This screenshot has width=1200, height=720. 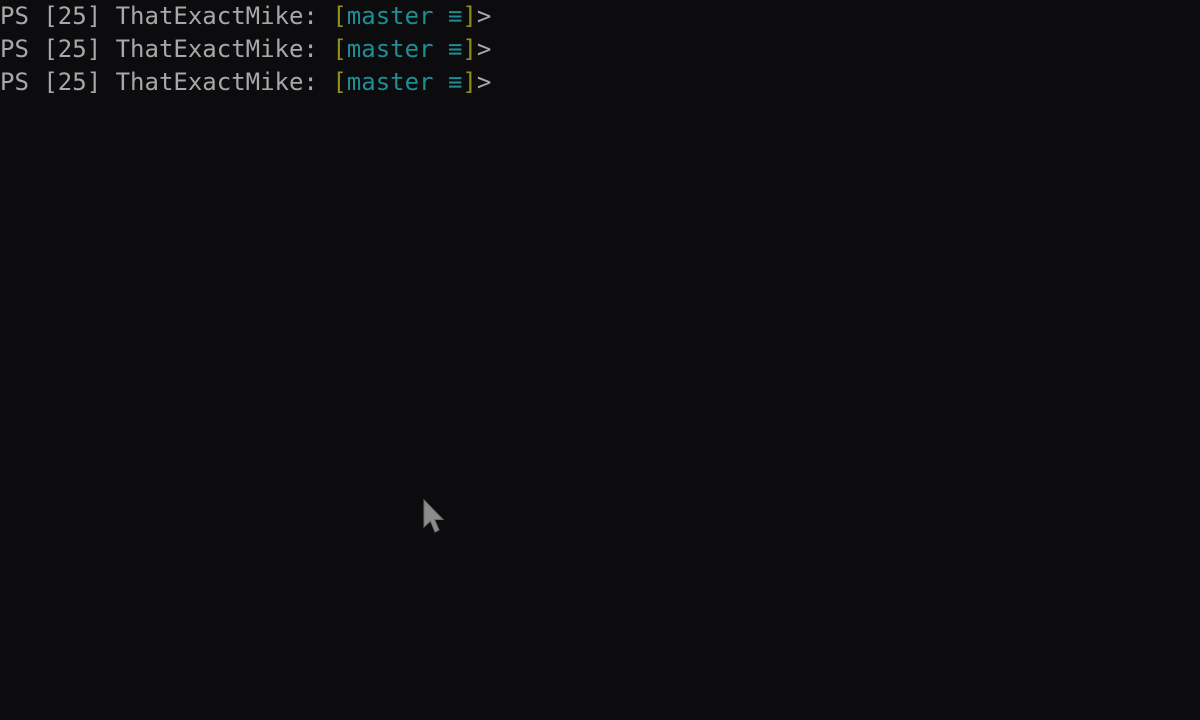 What do you see at coordinates (600, 82) in the screenshot?
I see `prompt-line-3: PS [25] ThatExactMike: [master ≡]>` at bounding box center [600, 82].